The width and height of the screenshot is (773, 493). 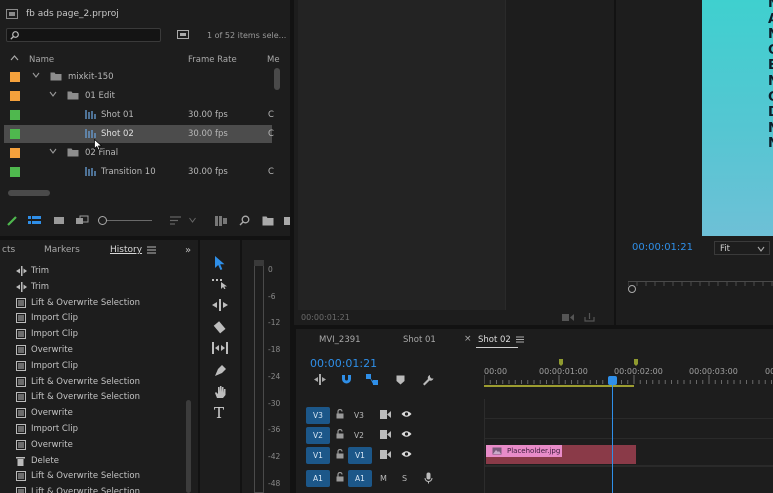 What do you see at coordinates (29, 193) in the screenshot?
I see `horizontal-scrollbar` at bounding box center [29, 193].